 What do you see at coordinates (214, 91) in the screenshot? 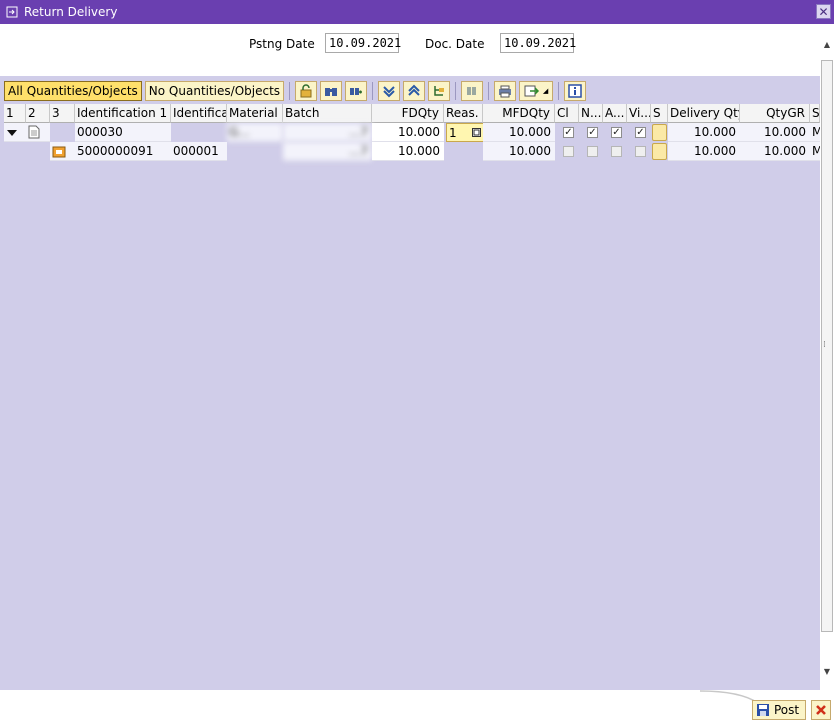
I see `no-quantities-button: No Quantities/Objects` at bounding box center [214, 91].